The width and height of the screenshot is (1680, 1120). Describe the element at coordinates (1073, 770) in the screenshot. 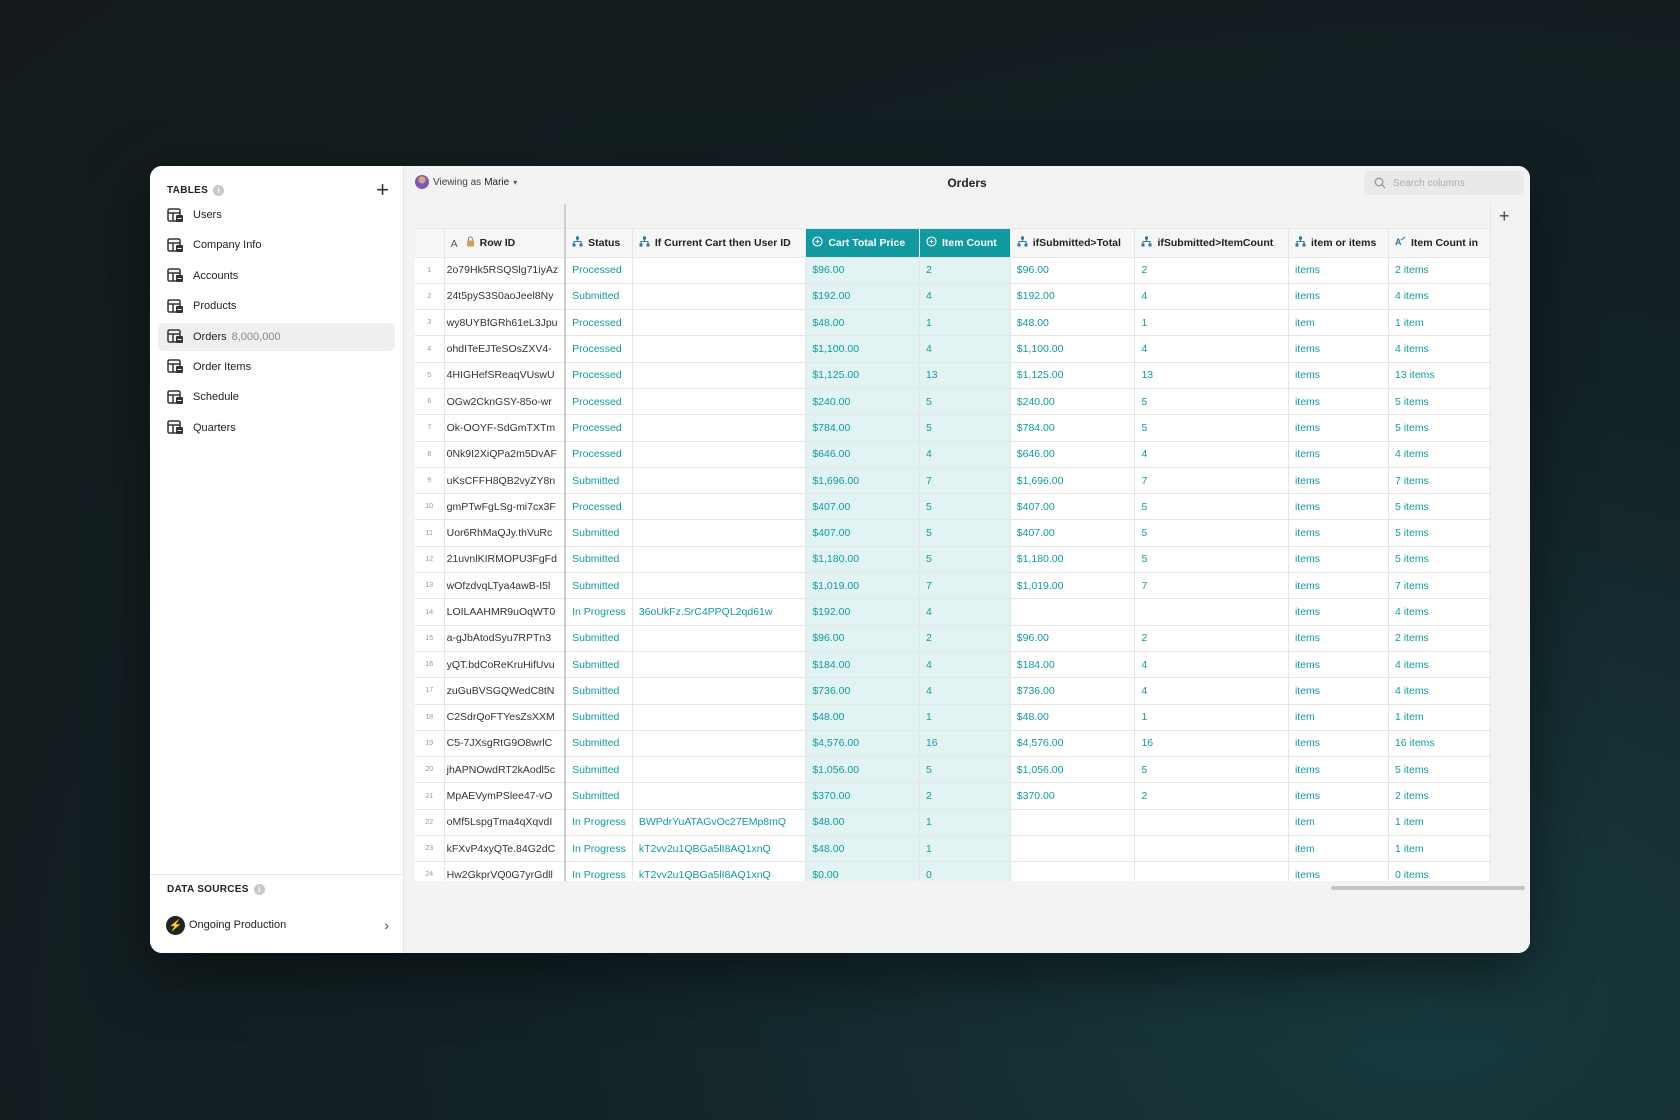

I see `table-cell: $1,056.00` at that location.